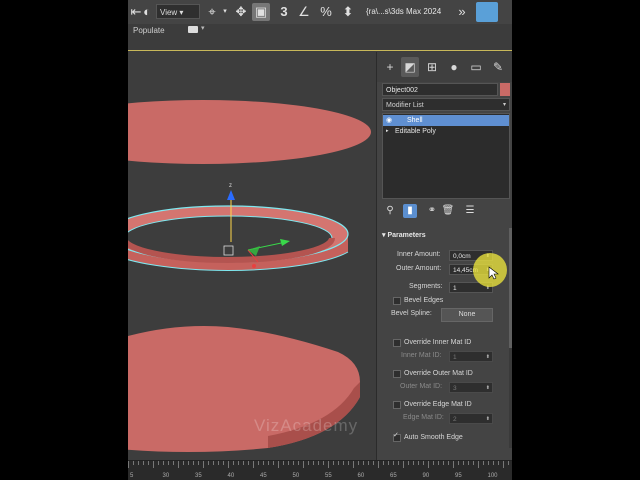 Image resolution: width=640 pixels, height=480 pixels. Describe the element at coordinates (393, 476) in the screenshot. I see `timeline-tick-label: 65` at that location.